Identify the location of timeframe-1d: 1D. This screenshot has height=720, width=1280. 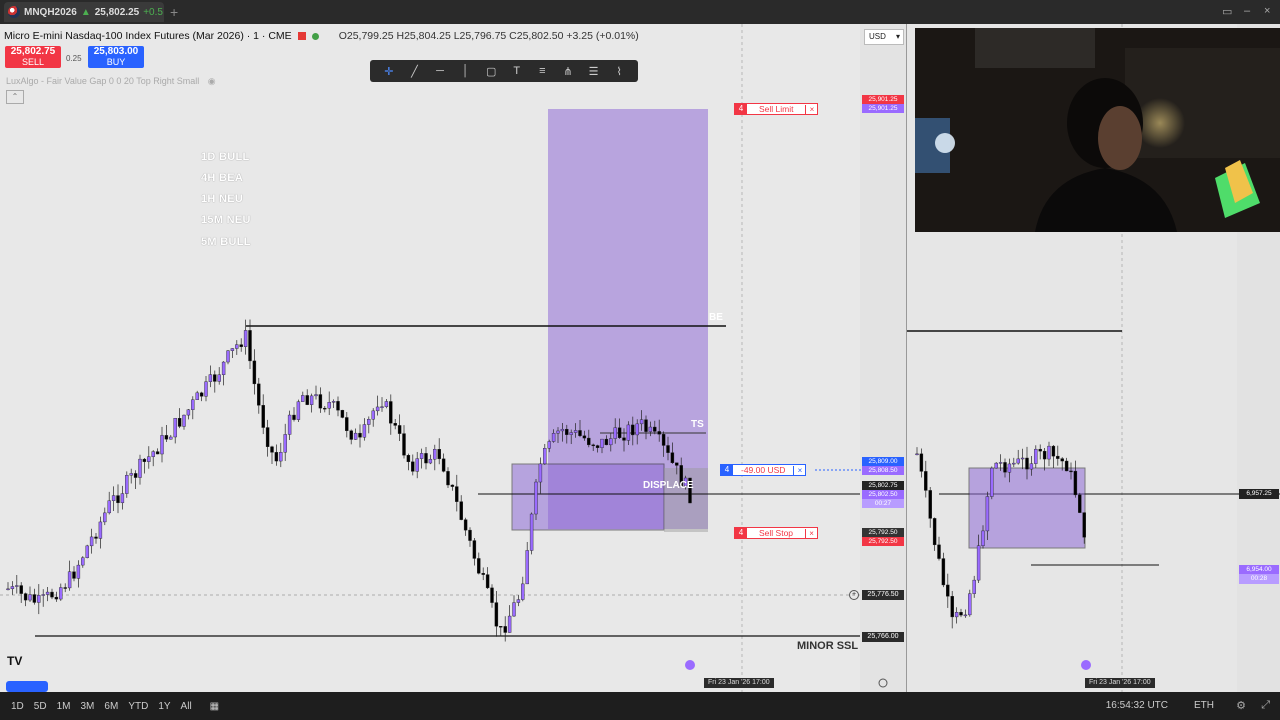
(17, 706).